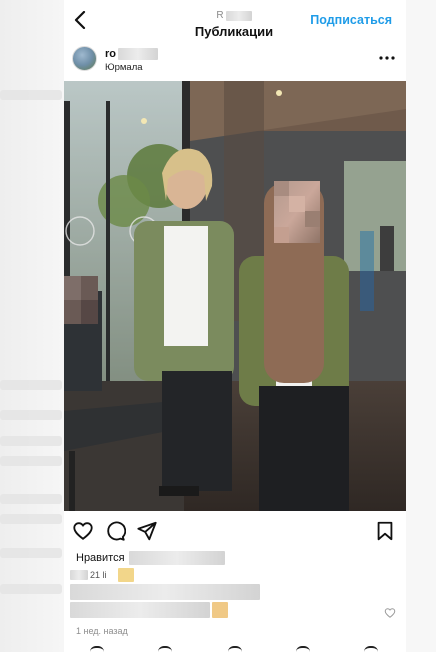 The height and width of the screenshot is (652, 436). Describe the element at coordinates (235, 531) in the screenshot. I see `post-actions` at that location.